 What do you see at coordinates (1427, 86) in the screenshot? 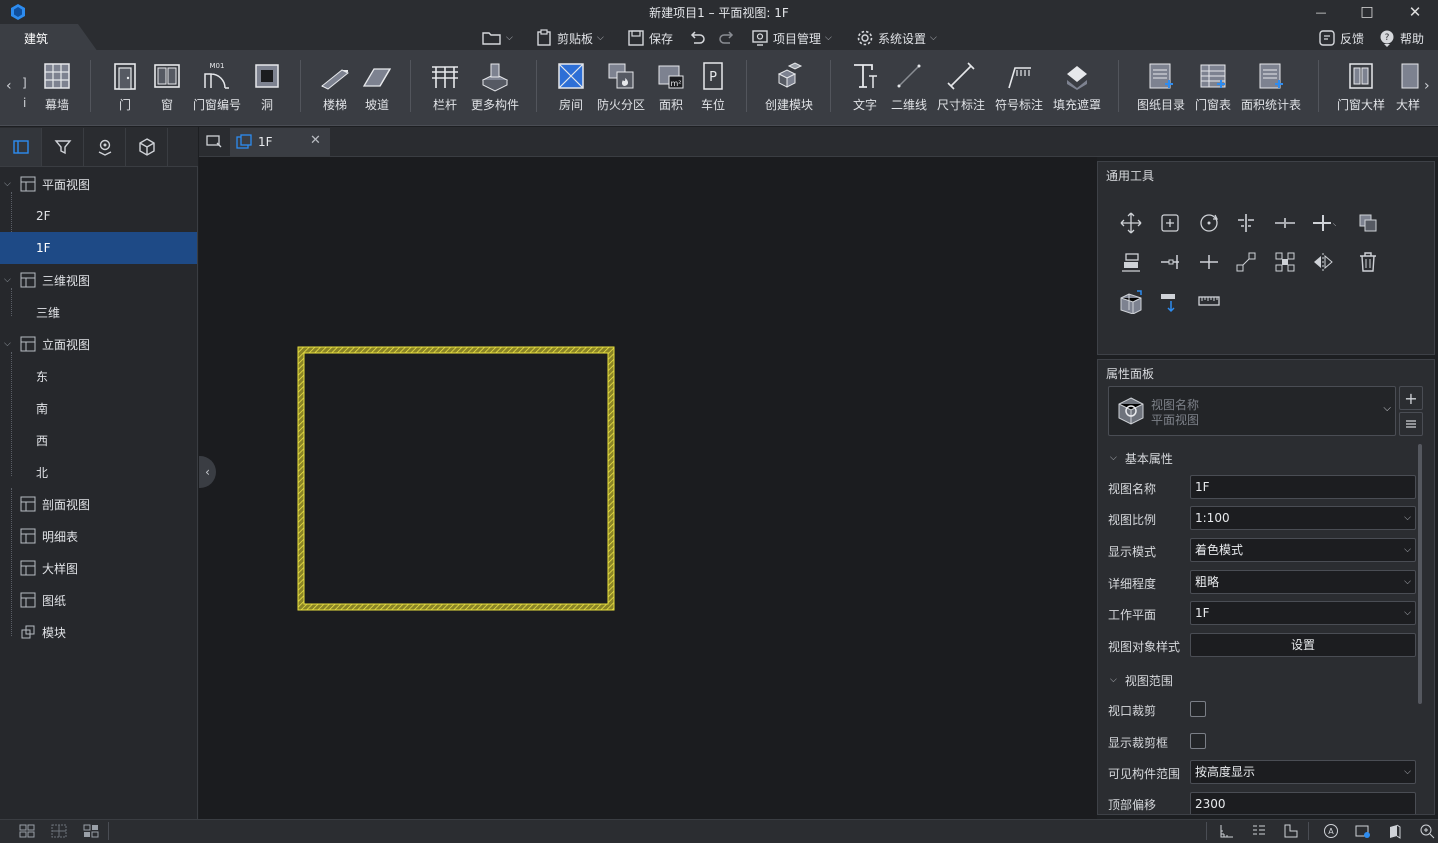
I see `ribbon-scroll-right: ›` at bounding box center [1427, 86].